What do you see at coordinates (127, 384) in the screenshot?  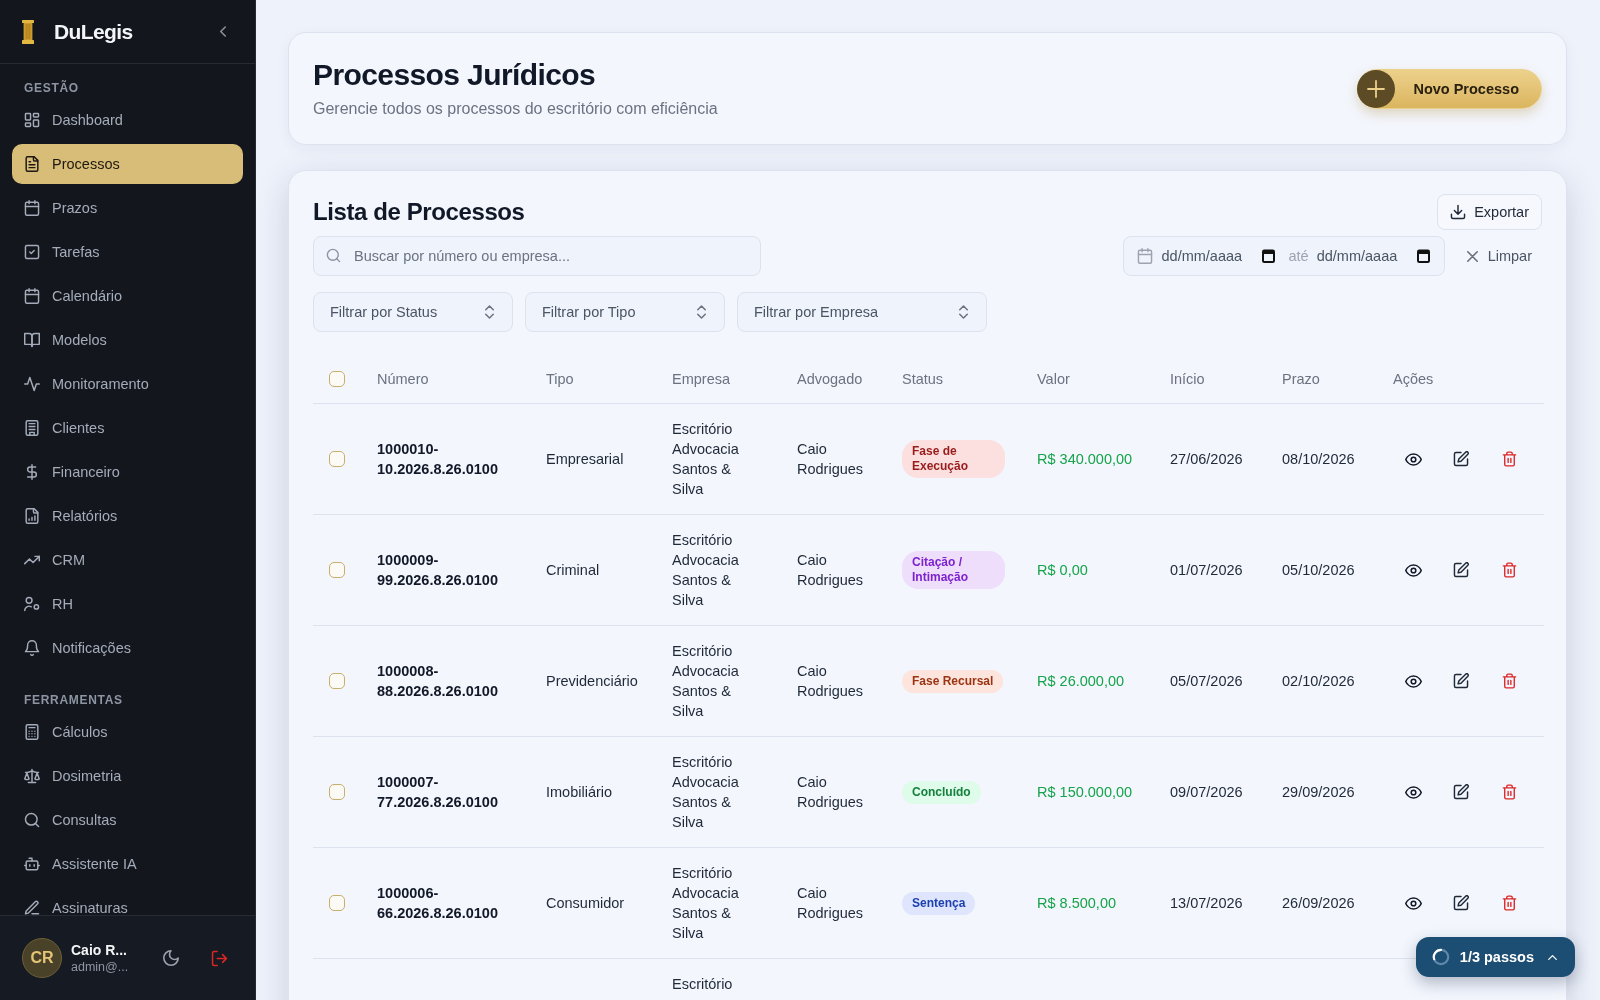 I see `nav-item: Monitoramento` at bounding box center [127, 384].